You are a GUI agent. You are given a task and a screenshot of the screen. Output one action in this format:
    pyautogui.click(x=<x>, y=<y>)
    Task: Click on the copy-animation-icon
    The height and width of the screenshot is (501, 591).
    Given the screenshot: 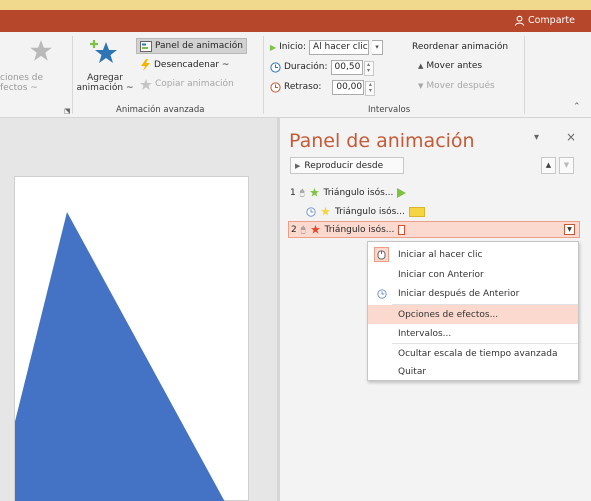 What is the action you would take?
    pyautogui.click(x=146, y=84)
    